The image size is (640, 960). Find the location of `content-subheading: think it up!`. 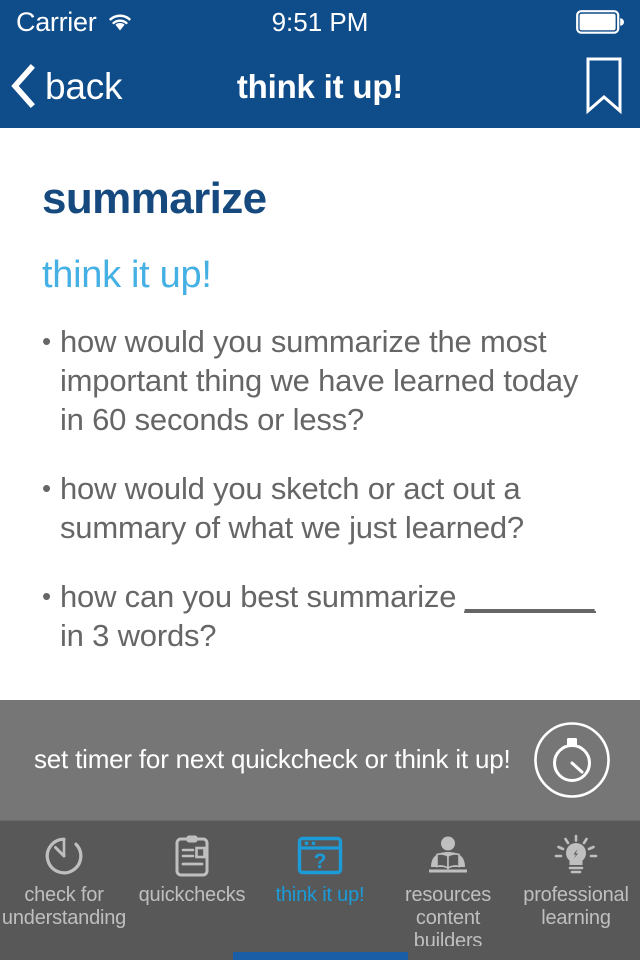

content-subheading: think it up! is located at coordinates (127, 275).